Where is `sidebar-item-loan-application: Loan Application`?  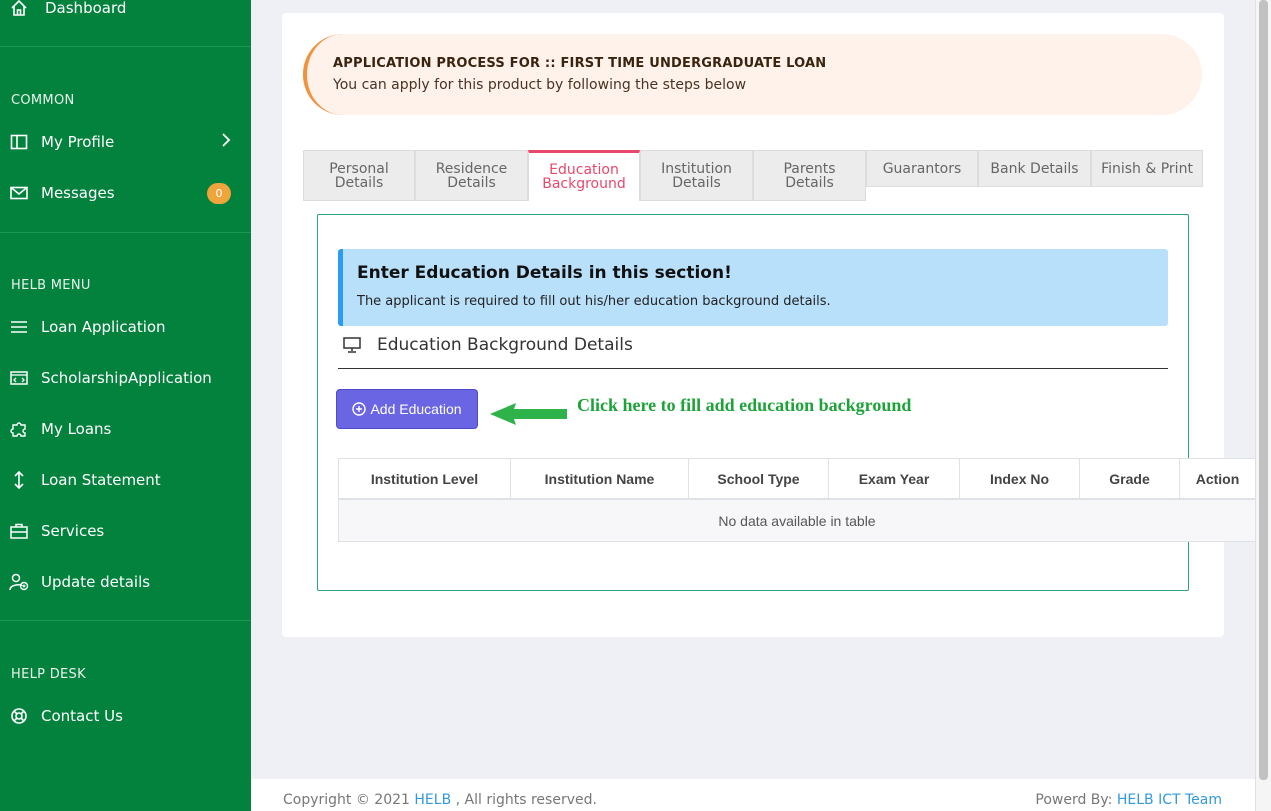
sidebar-item-loan-application: Loan Application is located at coordinates (125, 327).